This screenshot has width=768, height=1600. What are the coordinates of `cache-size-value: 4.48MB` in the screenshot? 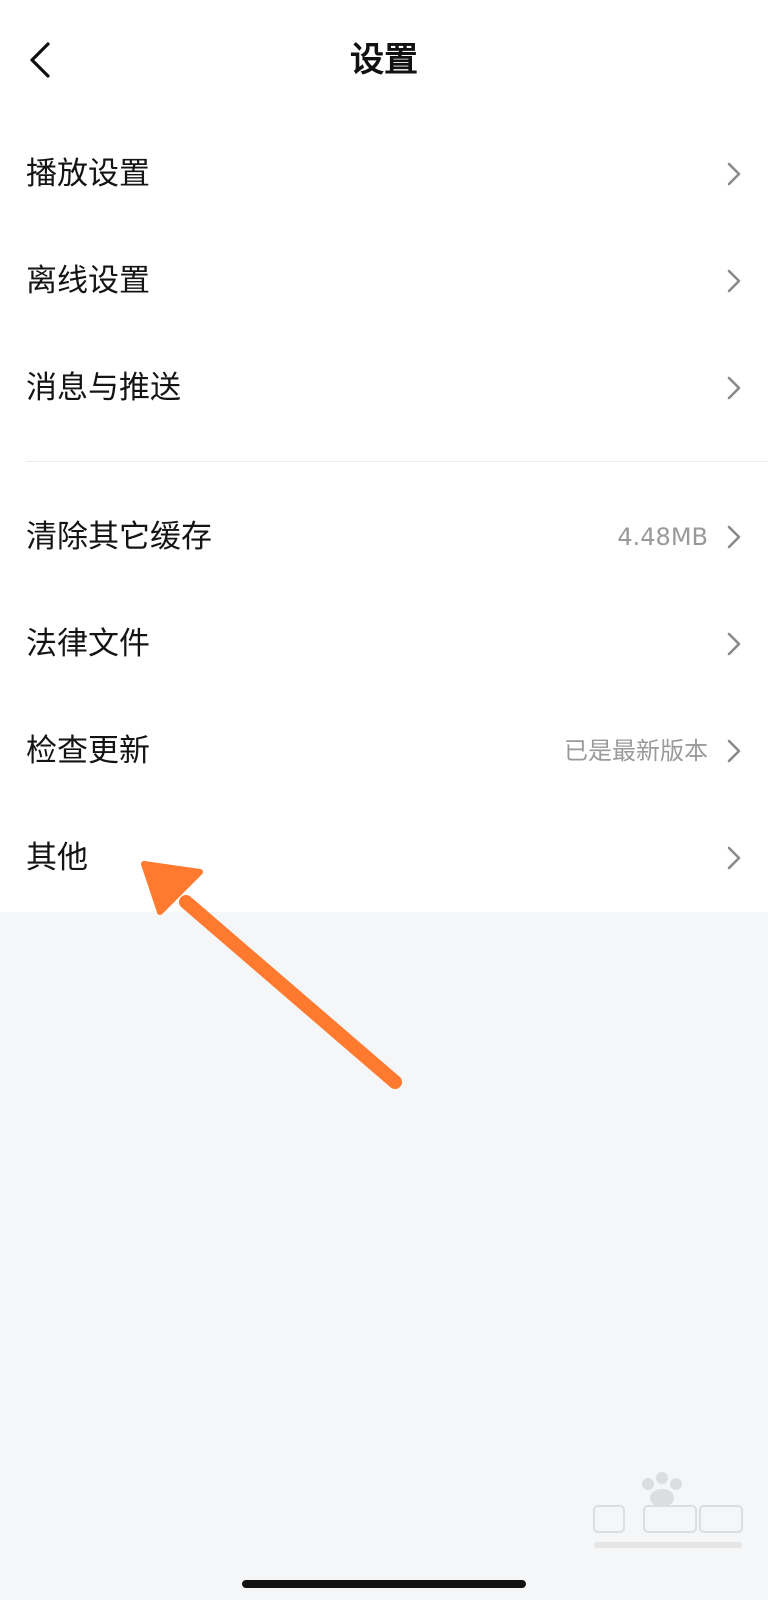 It's located at (662, 536).